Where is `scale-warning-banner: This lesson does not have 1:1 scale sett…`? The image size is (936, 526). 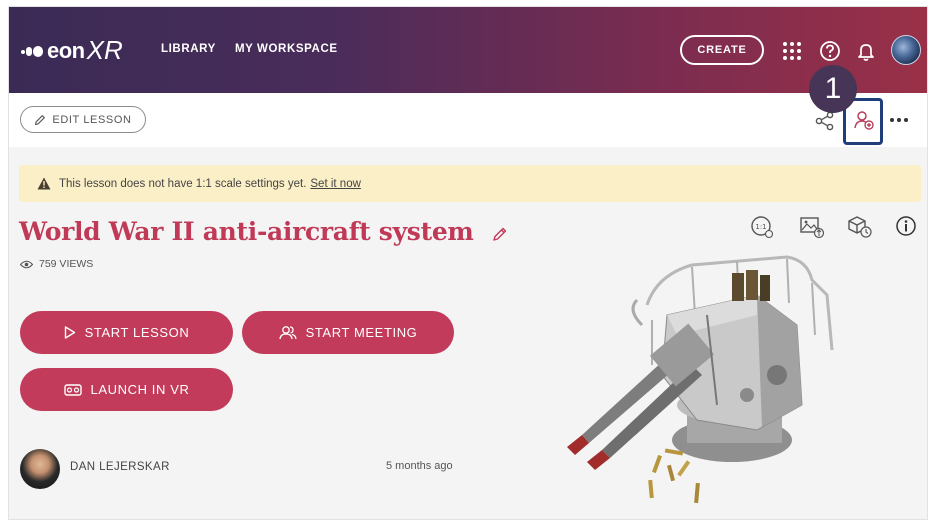 scale-warning-banner: This lesson does not have 1:1 scale sett… is located at coordinates (470, 183).